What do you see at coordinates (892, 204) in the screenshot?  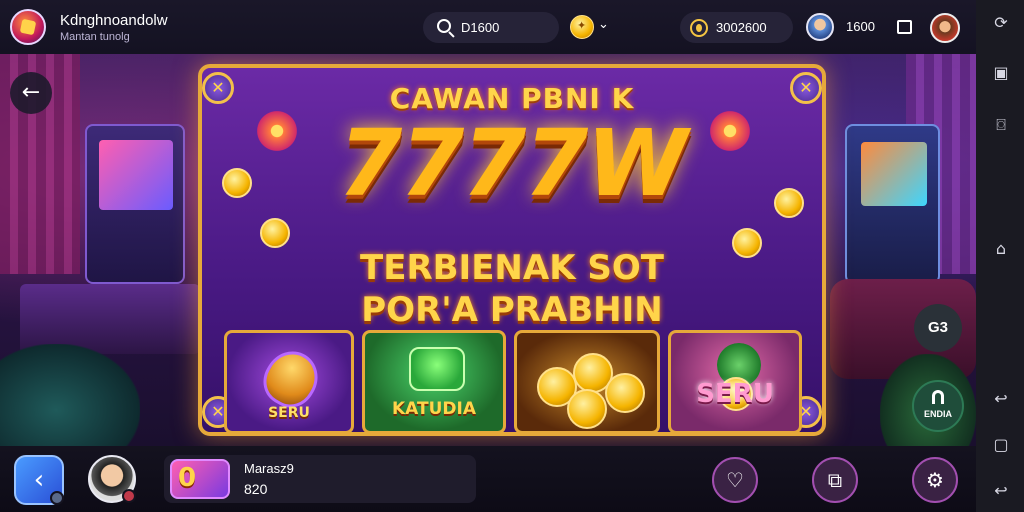 I see `arcade-machine-right` at bounding box center [892, 204].